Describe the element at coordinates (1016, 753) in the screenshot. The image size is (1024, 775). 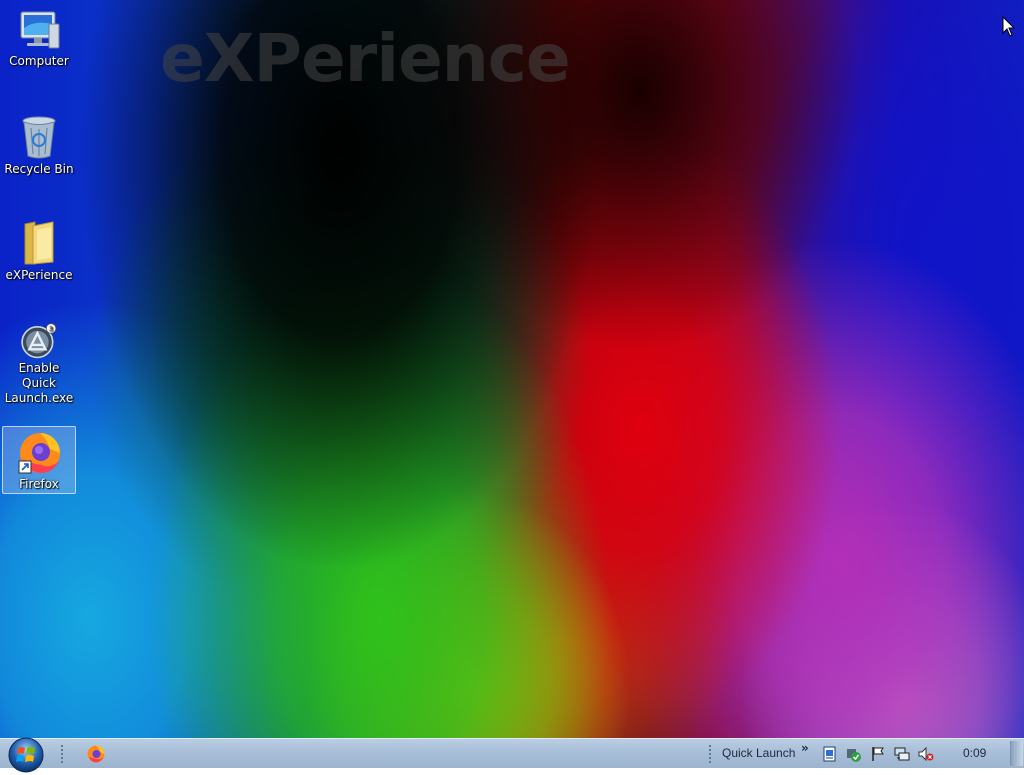
I see `show-desktop-button` at that location.